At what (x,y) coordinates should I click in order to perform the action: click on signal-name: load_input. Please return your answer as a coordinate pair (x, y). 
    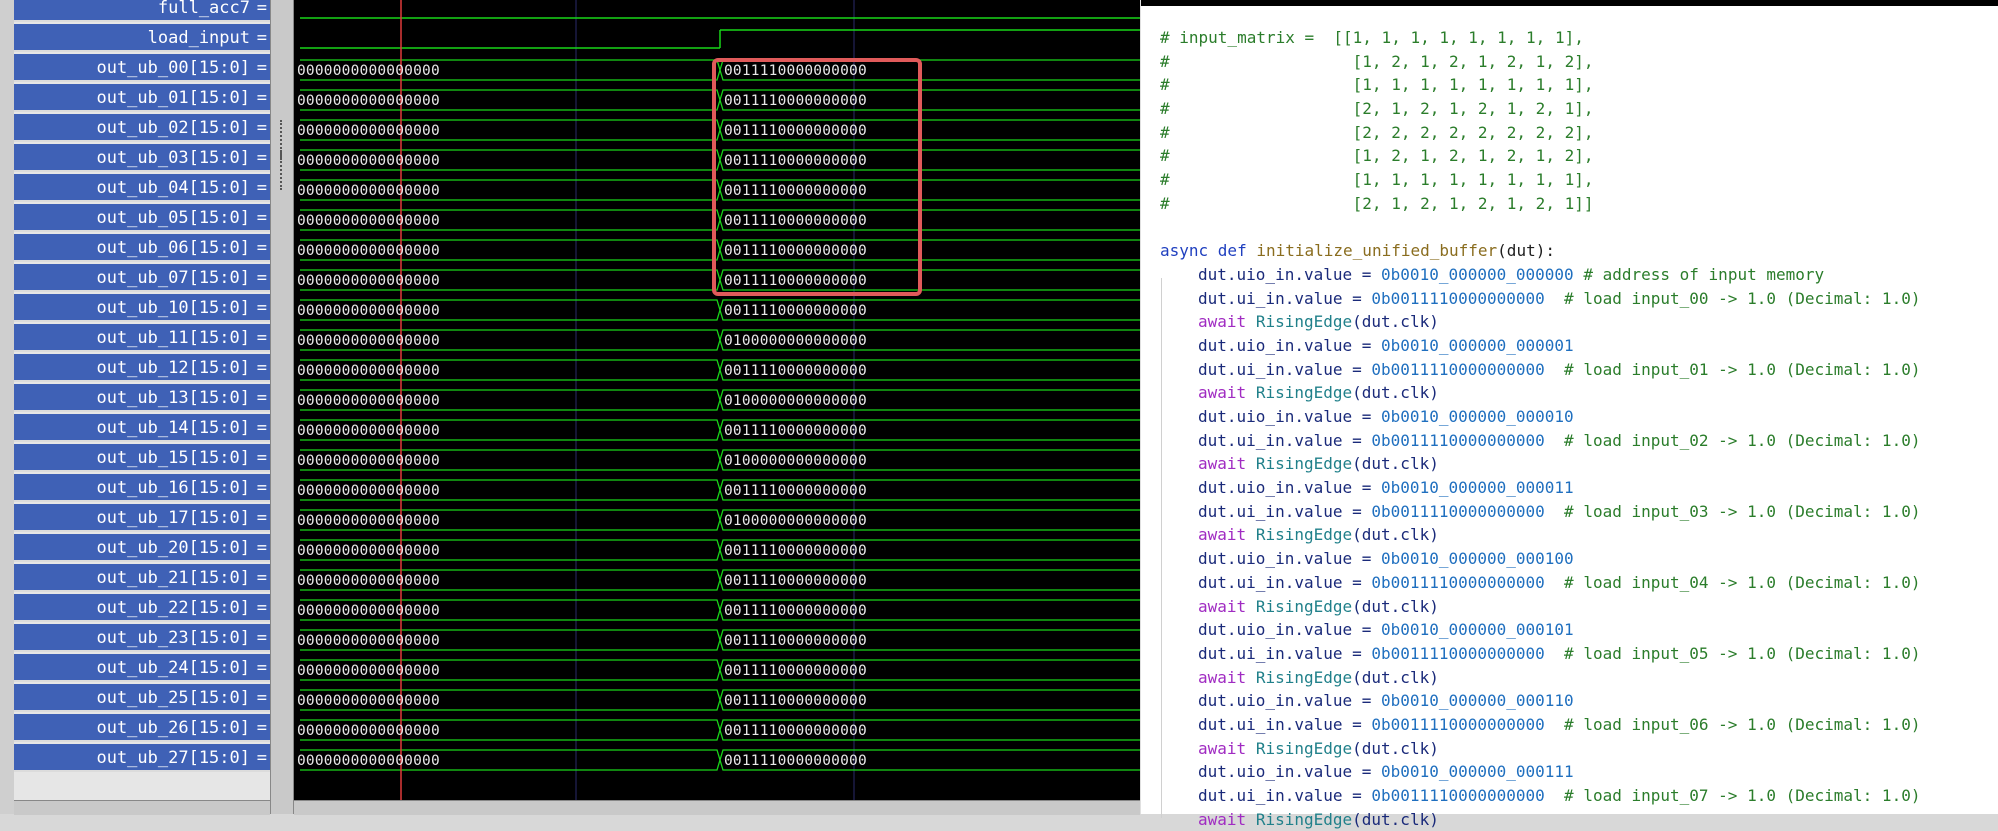
    Looking at the image, I should click on (198, 38).